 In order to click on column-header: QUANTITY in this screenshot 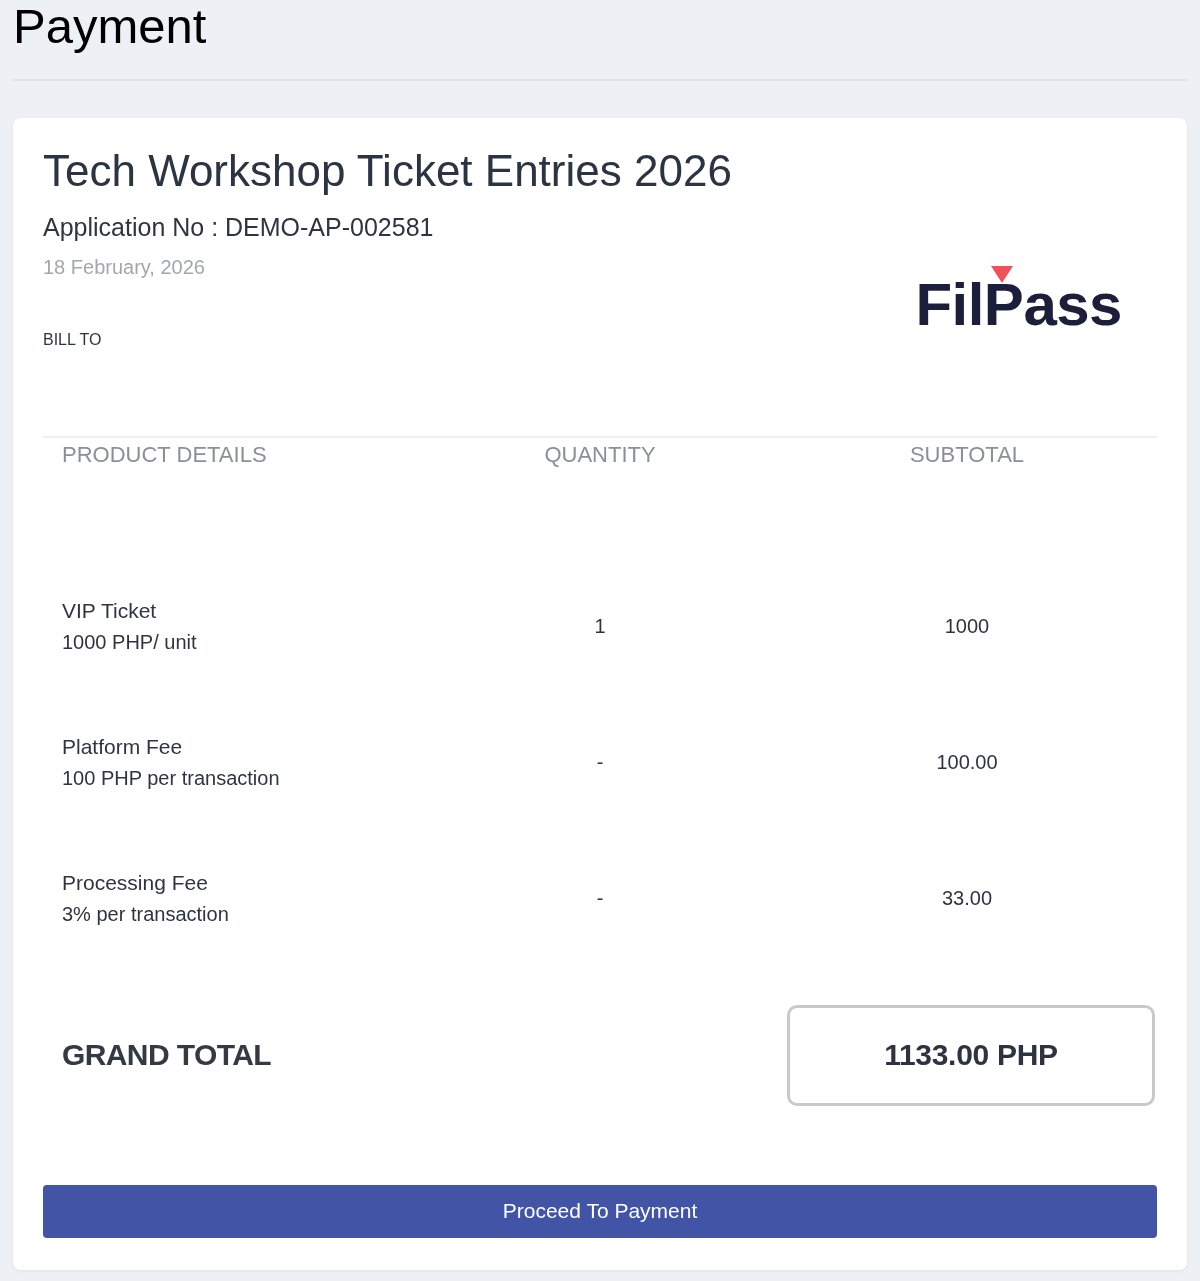, I will do `click(600, 455)`.